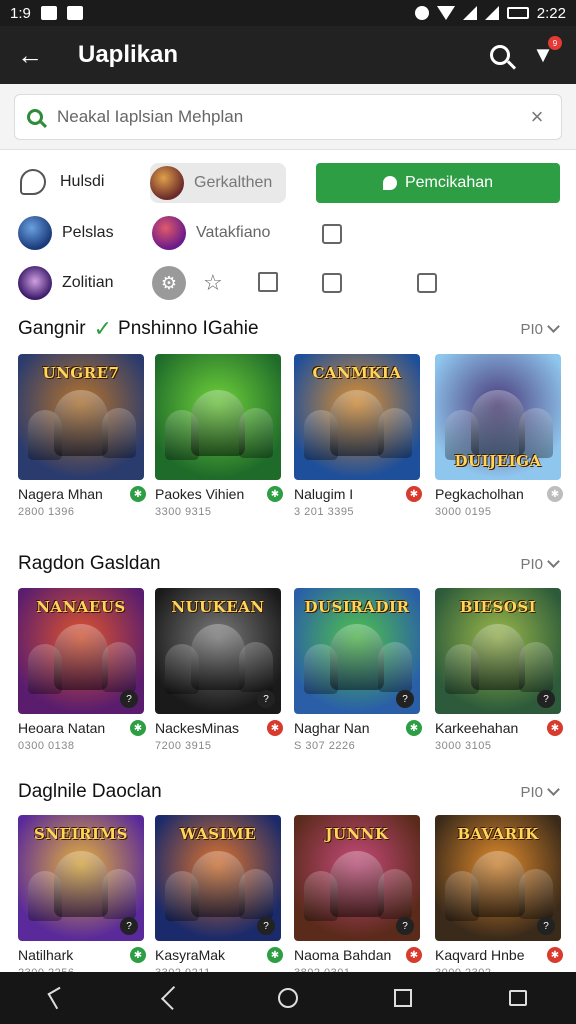 Image resolution: width=576 pixels, height=1024 pixels. What do you see at coordinates (169, 283) in the screenshot?
I see `gear-icon: ⚙` at bounding box center [169, 283].